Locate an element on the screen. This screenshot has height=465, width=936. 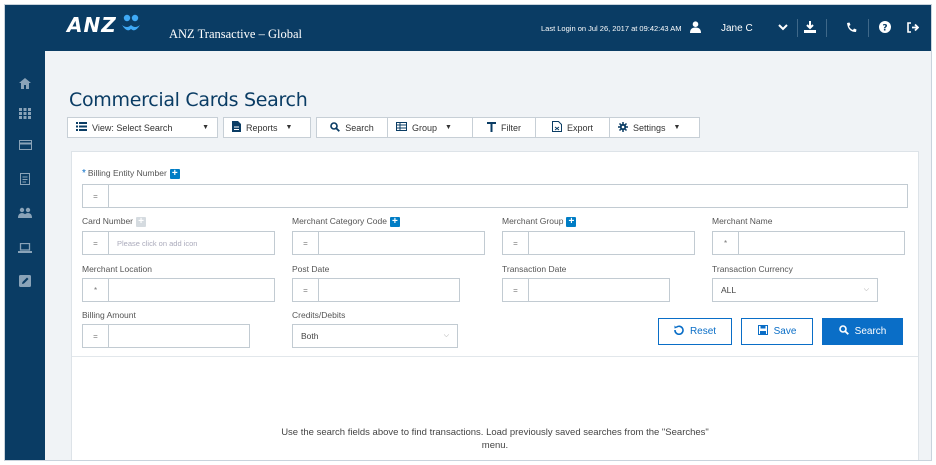
merchant-location-label: Merchant Location is located at coordinates (117, 269).